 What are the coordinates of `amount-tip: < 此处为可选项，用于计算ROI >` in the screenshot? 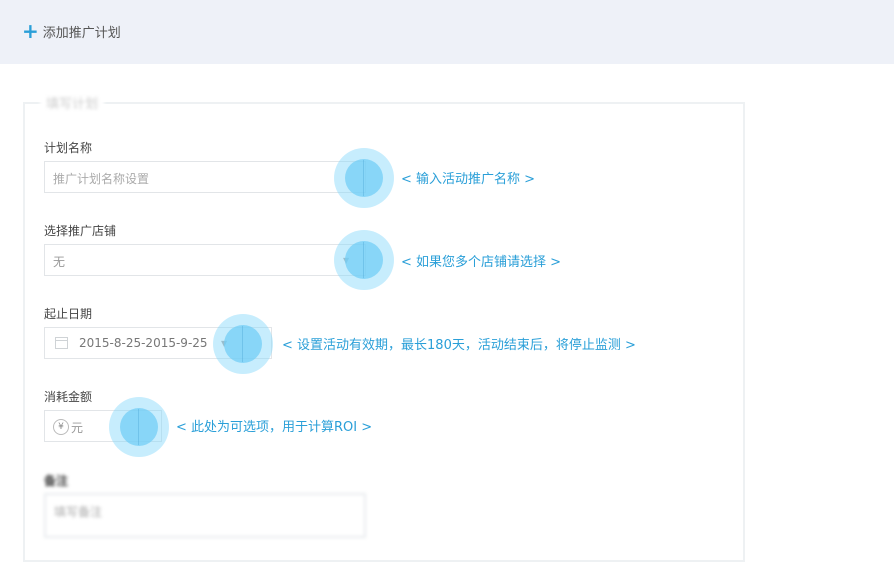 It's located at (274, 427).